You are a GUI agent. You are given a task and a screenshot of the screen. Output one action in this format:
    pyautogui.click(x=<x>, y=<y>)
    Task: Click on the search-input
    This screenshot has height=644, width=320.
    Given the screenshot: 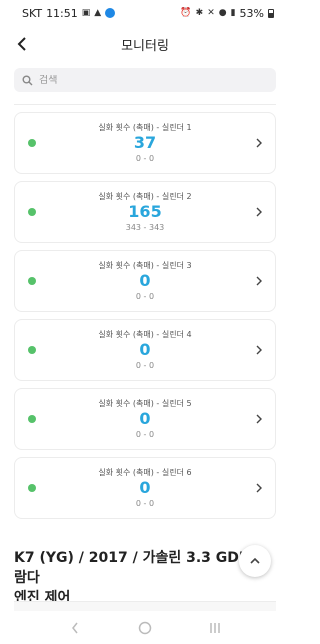 What is the action you would take?
    pyautogui.click(x=149, y=80)
    